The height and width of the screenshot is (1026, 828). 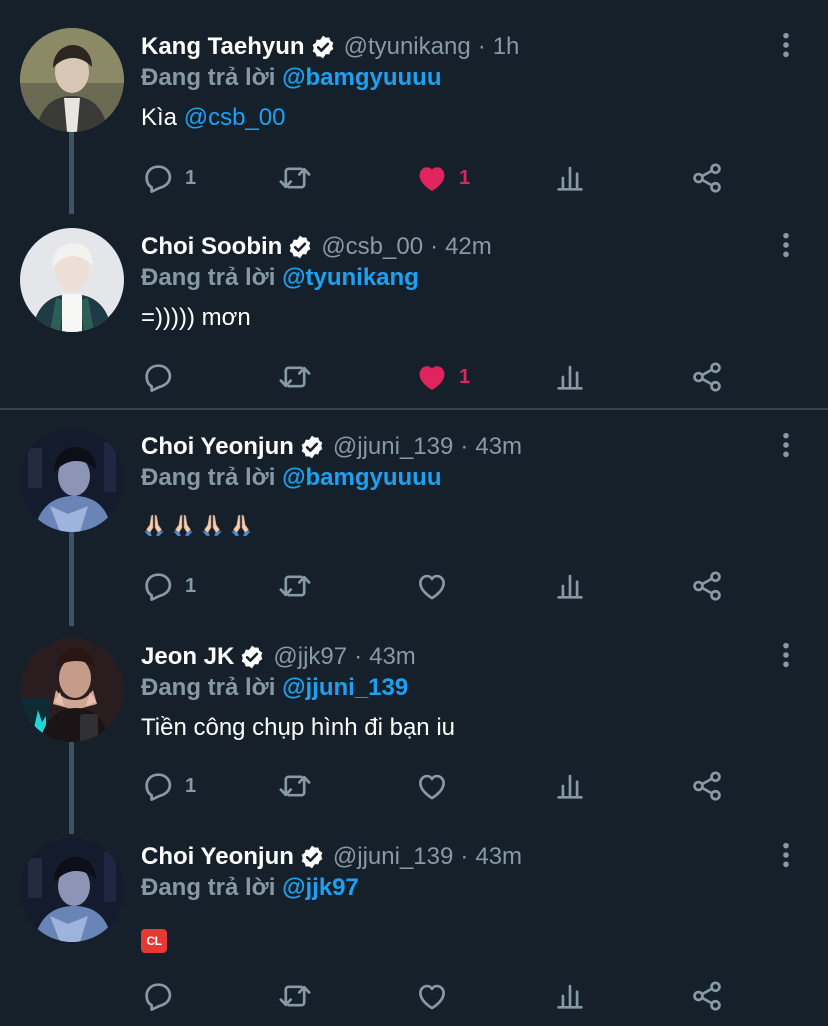 I want to click on replying-to-handle: @jjuni_139, so click(x=345, y=687).